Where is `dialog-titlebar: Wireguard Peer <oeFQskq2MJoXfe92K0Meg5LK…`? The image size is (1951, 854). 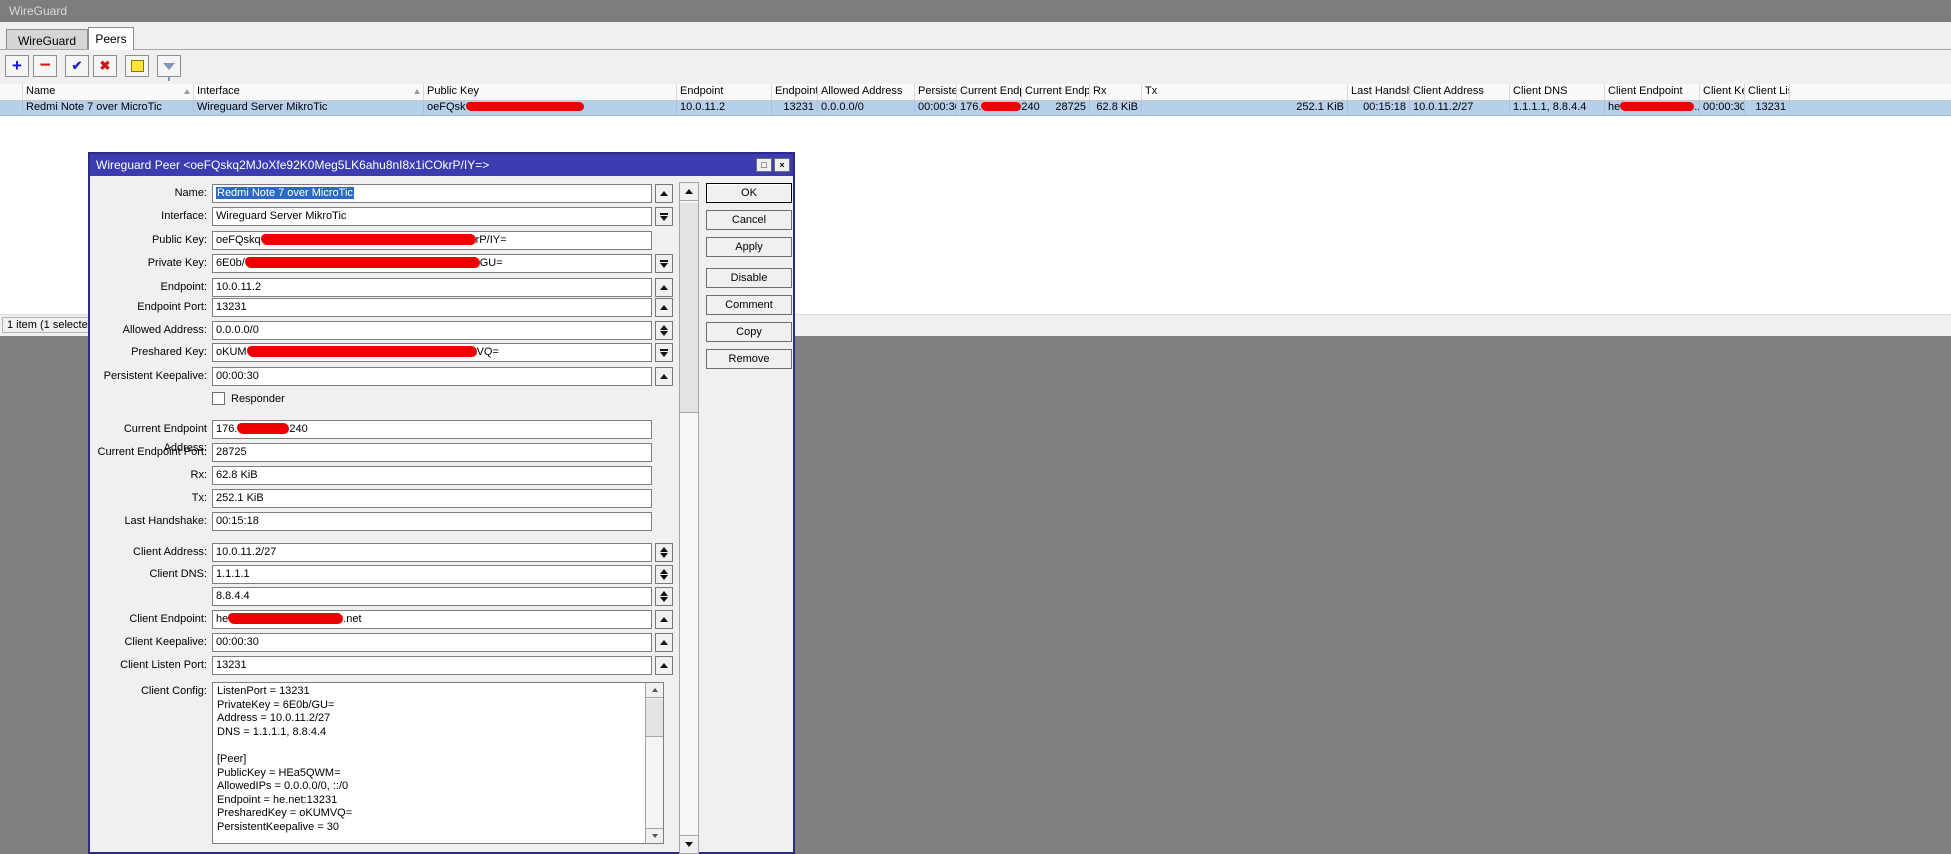 dialog-titlebar: Wireguard Peer <oeFQskq2MJoXfe92K0Meg5LK… is located at coordinates (441, 165).